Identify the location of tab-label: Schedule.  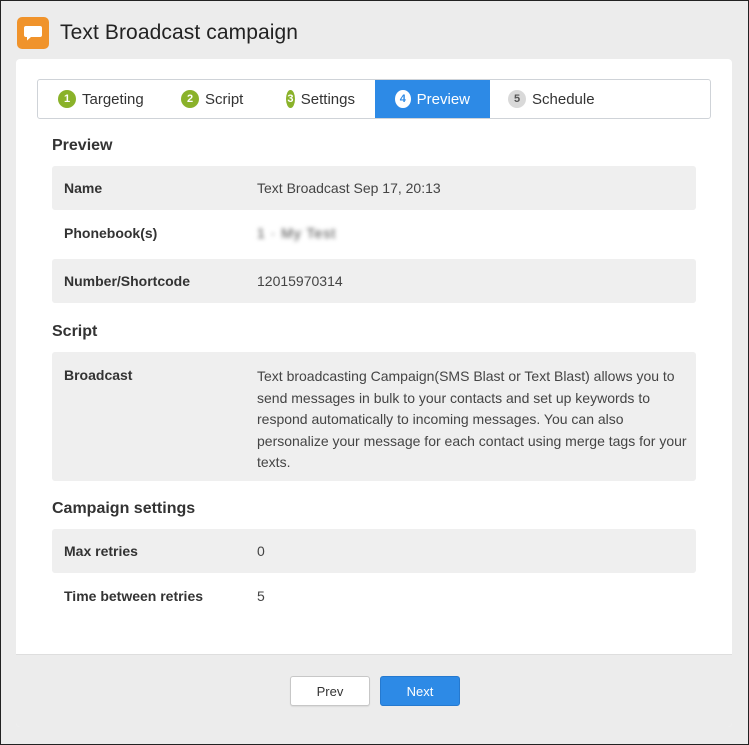
(563, 99).